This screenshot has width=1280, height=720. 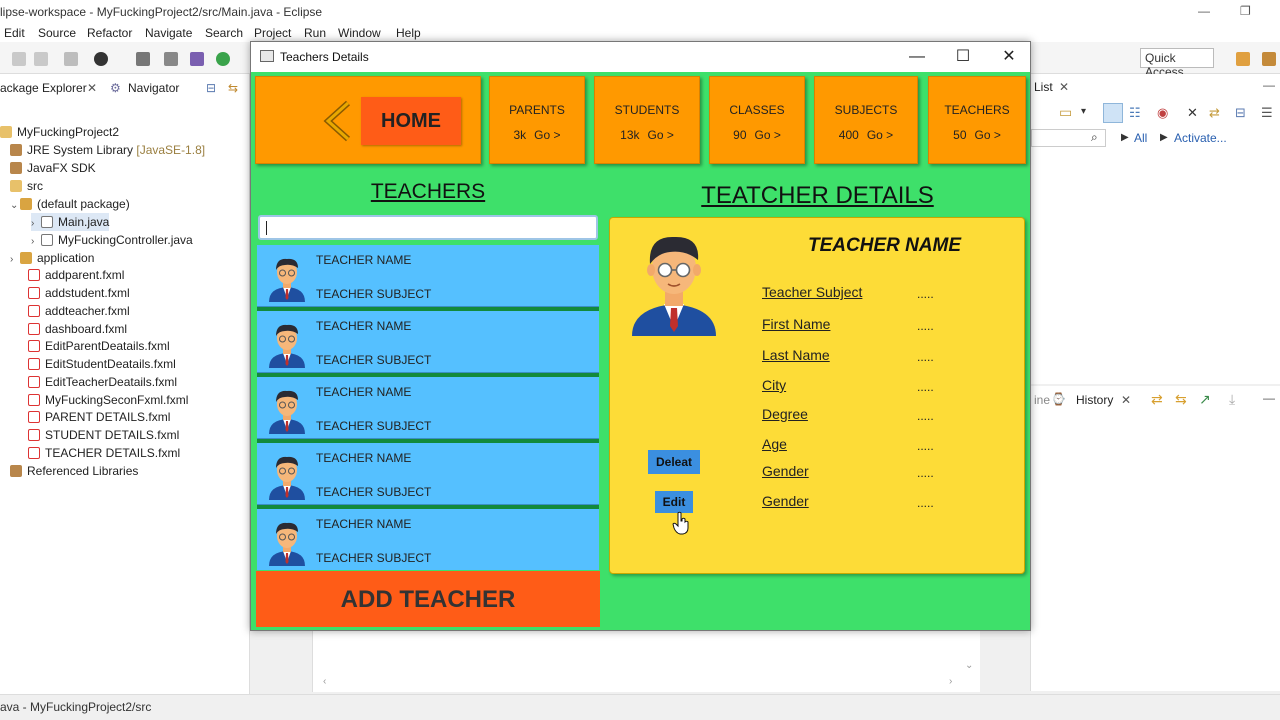 I want to click on tree-item-controller-java: › MyFuckingController.java, so click(x=112, y=240).